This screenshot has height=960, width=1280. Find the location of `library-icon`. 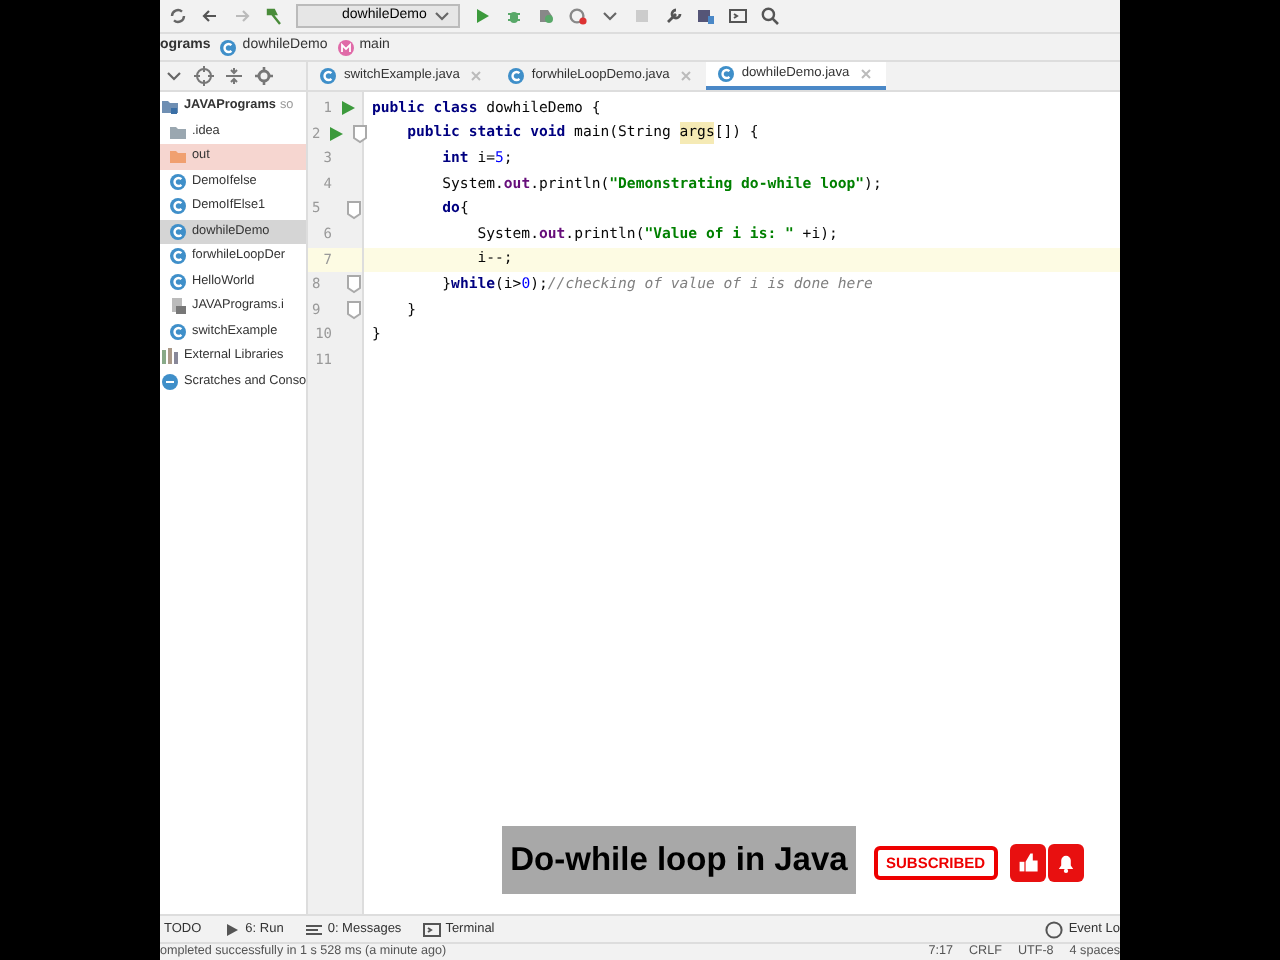

library-icon is located at coordinates (170, 356).